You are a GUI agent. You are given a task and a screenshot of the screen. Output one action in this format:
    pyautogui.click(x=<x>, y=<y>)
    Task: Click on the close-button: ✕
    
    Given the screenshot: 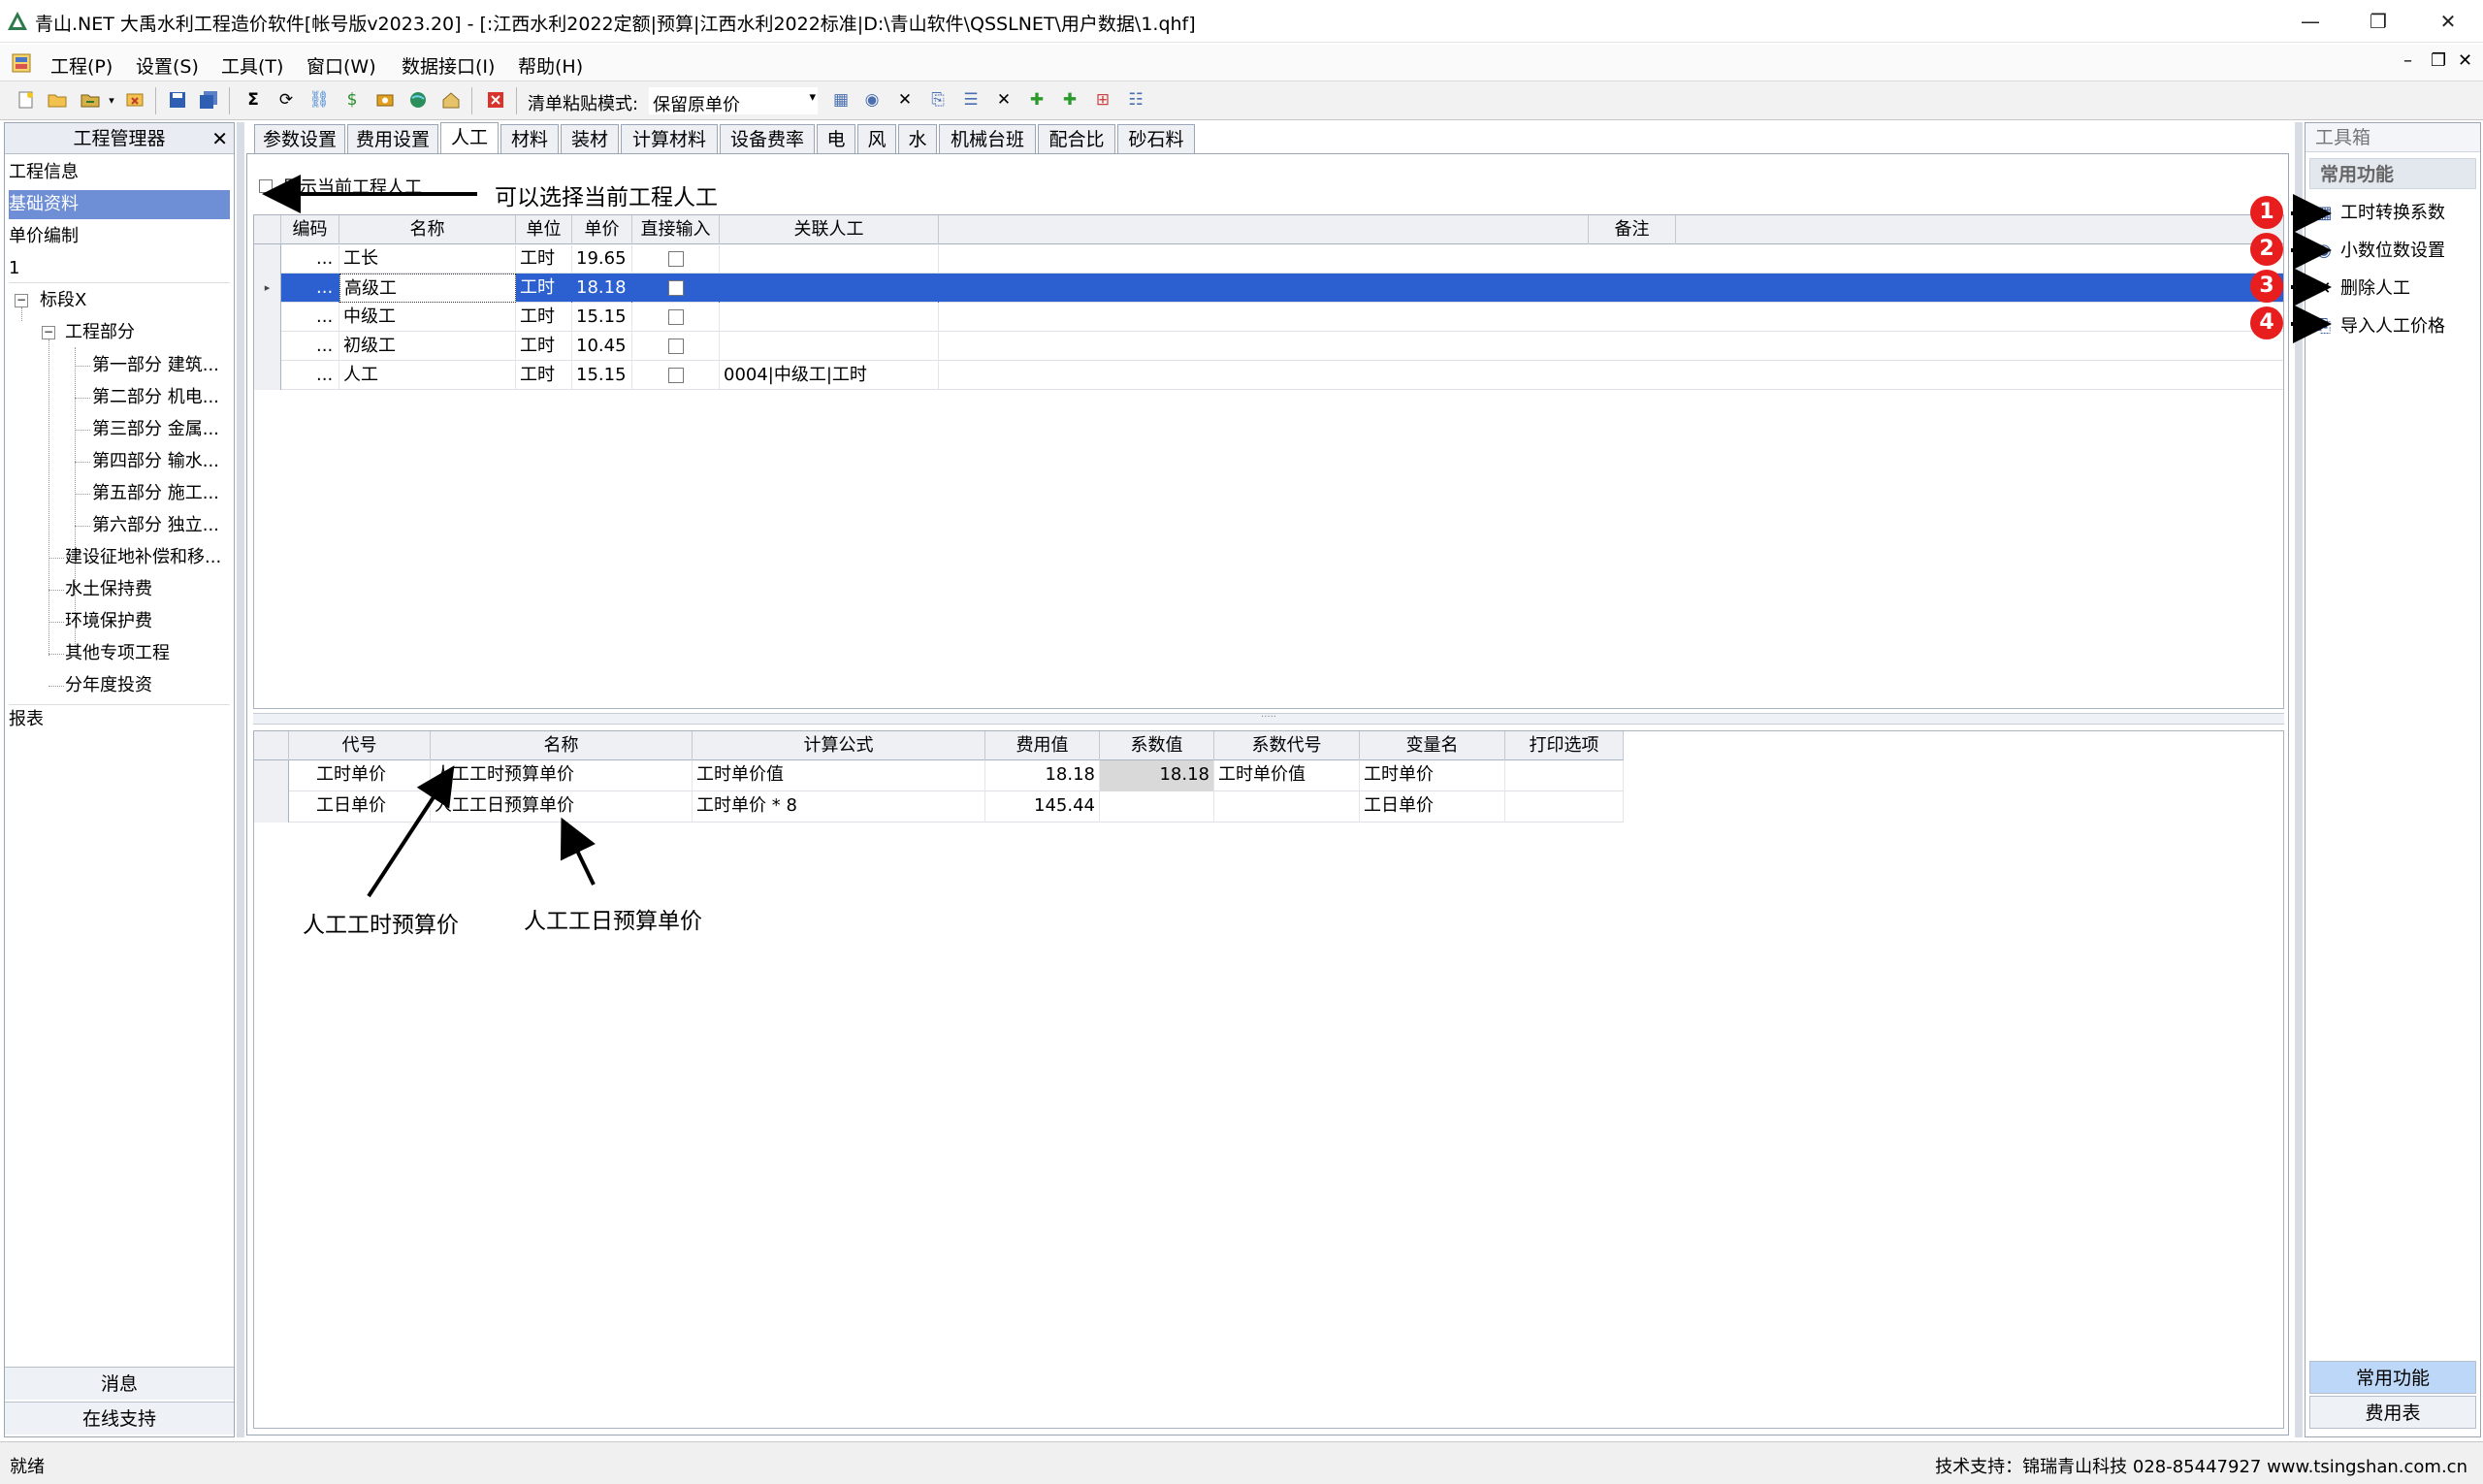 What is the action you would take?
    pyautogui.click(x=2448, y=21)
    